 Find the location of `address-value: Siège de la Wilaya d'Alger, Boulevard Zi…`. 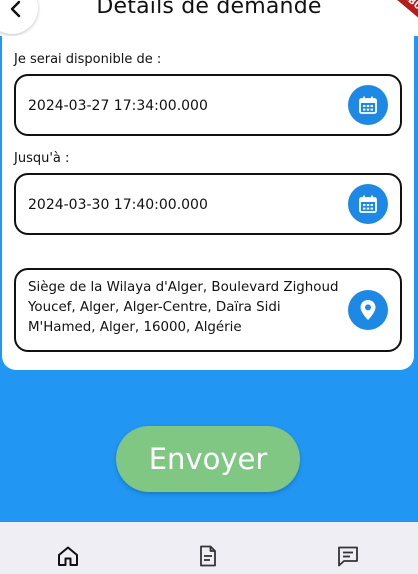

address-value: Siège de la Wilaya d'Alger, Boulevard Zi… is located at coordinates (183, 307).